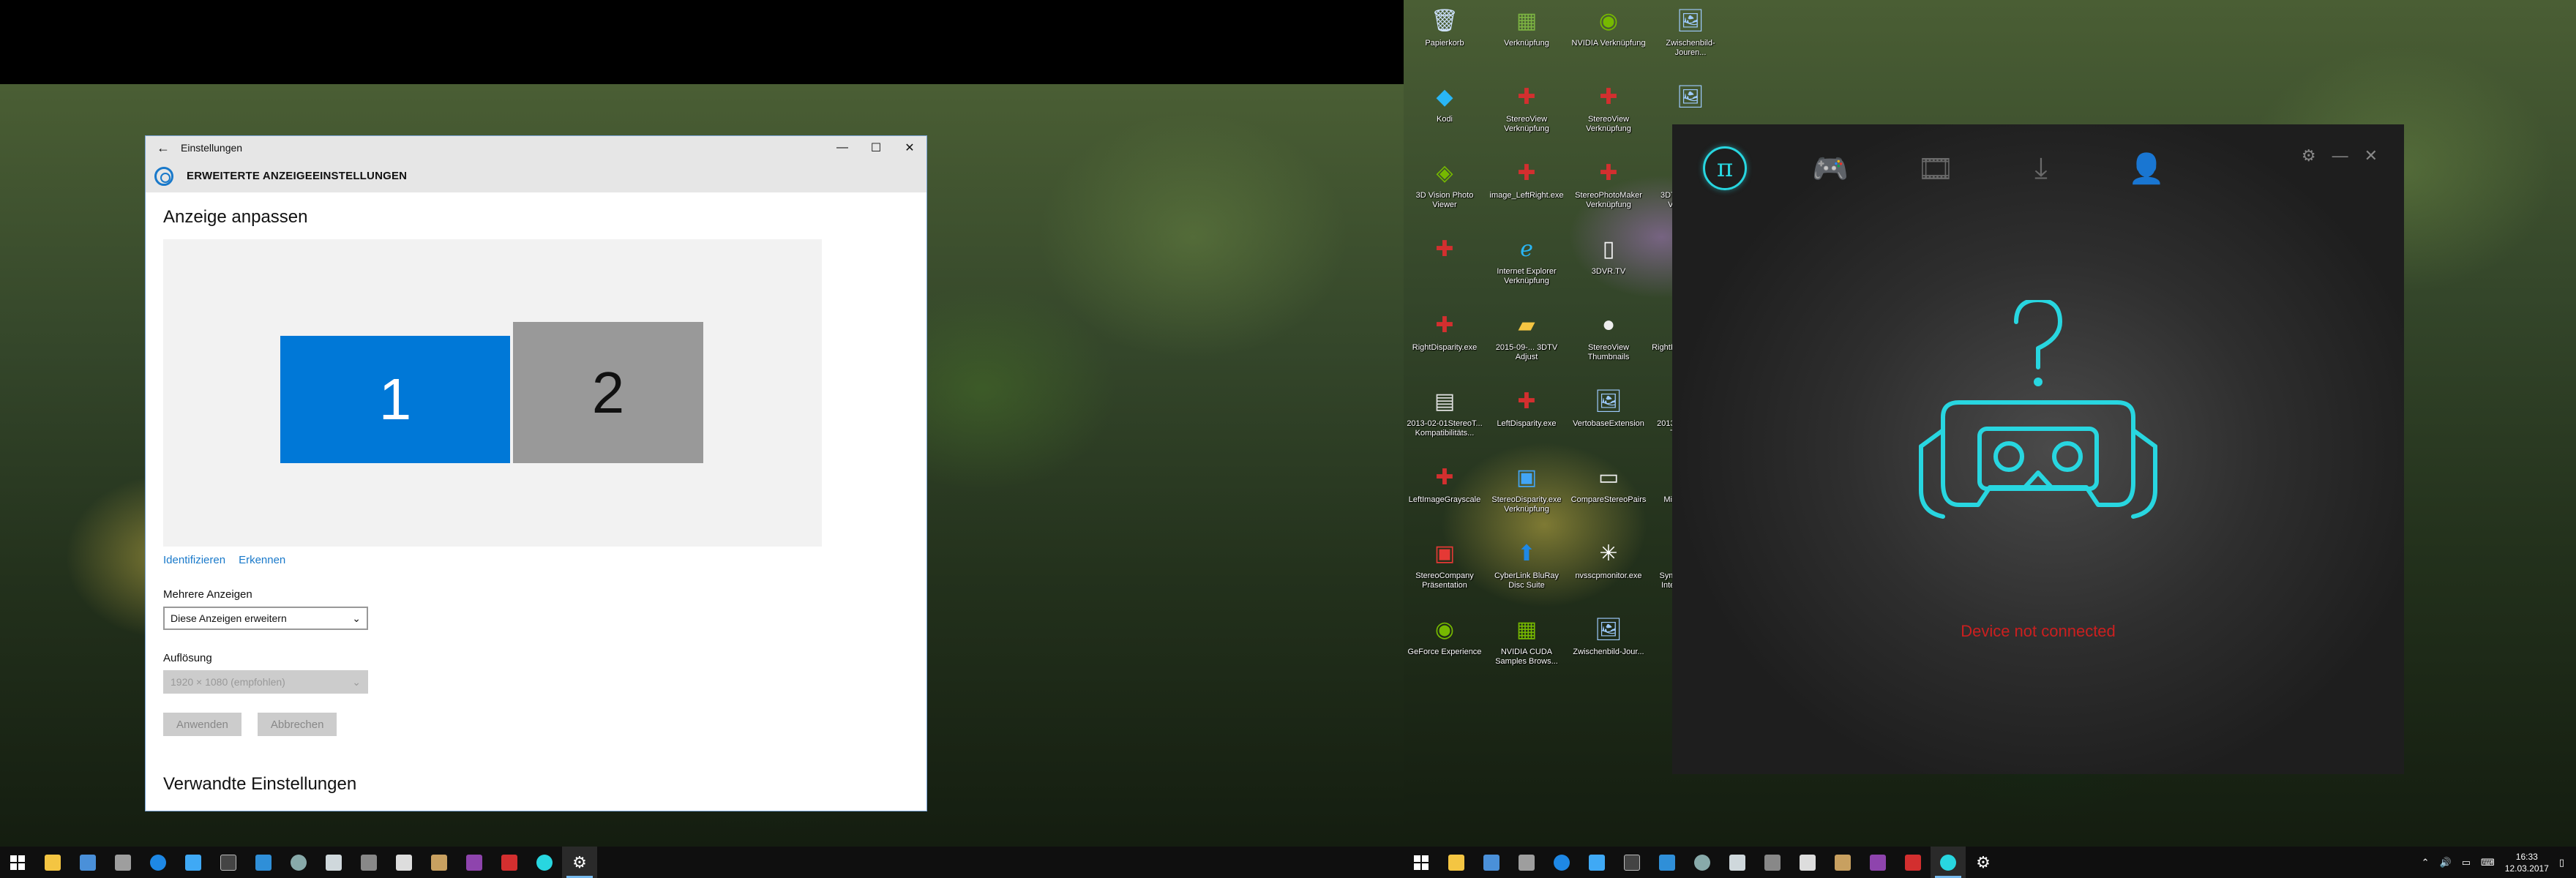 This screenshot has height=878, width=2576. What do you see at coordinates (1935, 168) in the screenshot?
I see `tab-video: 🎞` at bounding box center [1935, 168].